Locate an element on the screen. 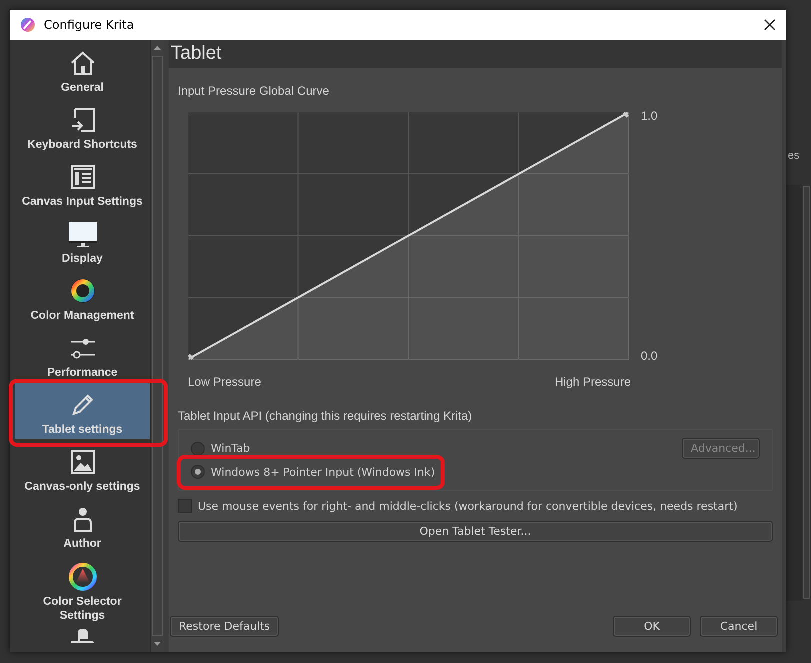 The image size is (811, 663). sidebar-item: Keyboard Shortcuts is located at coordinates (82, 125).